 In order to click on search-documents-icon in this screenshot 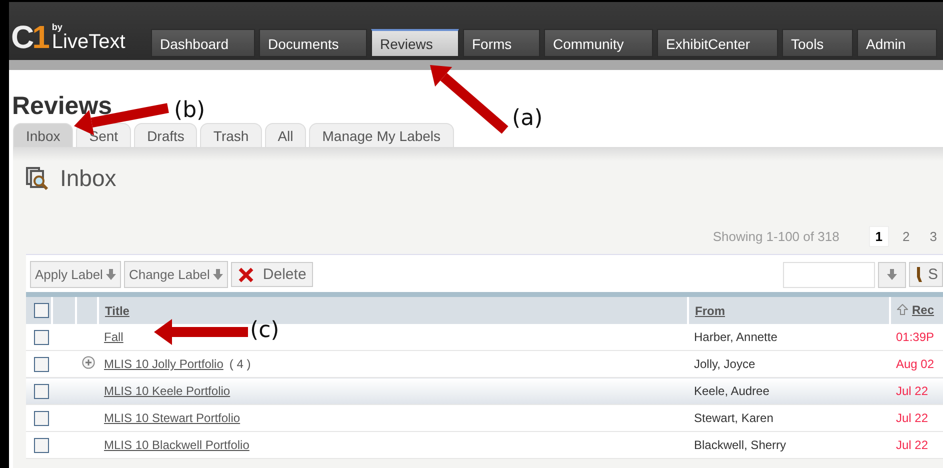, I will do `click(38, 178)`.